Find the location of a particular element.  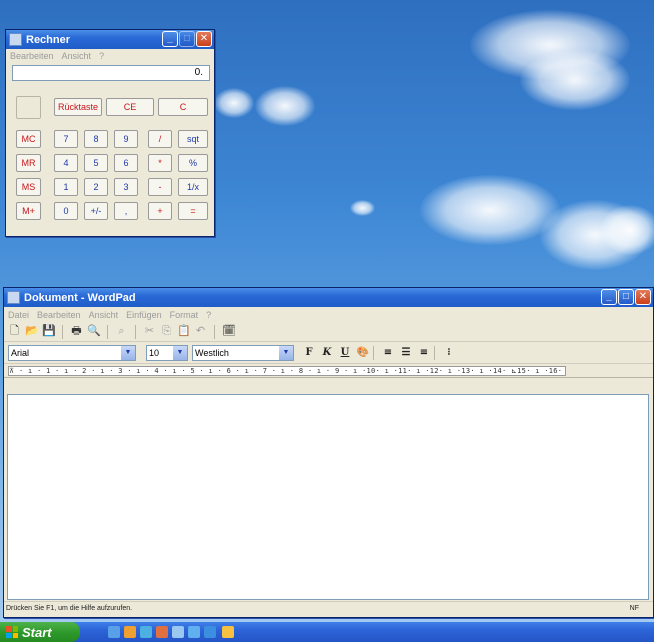

menu-format: Format is located at coordinates (184, 315).